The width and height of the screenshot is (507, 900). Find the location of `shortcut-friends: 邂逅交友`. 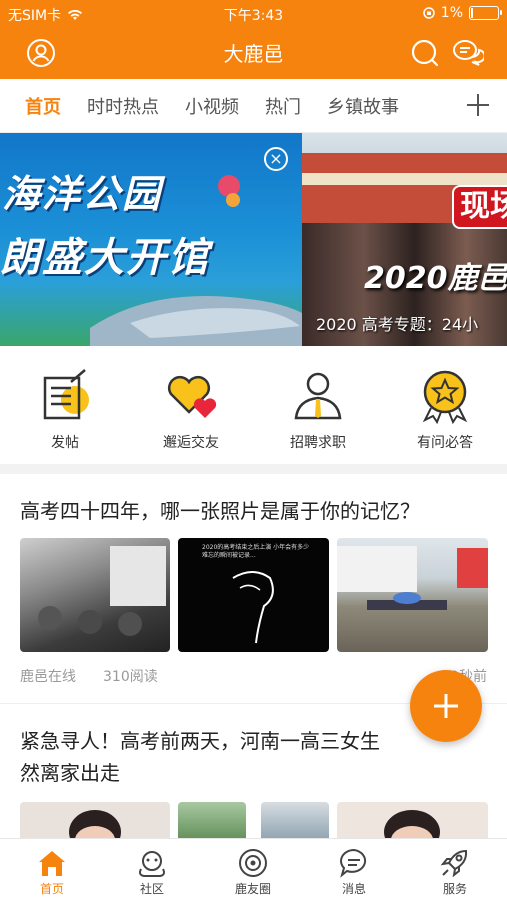

shortcut-friends: 邂逅交友 is located at coordinates (191, 410).